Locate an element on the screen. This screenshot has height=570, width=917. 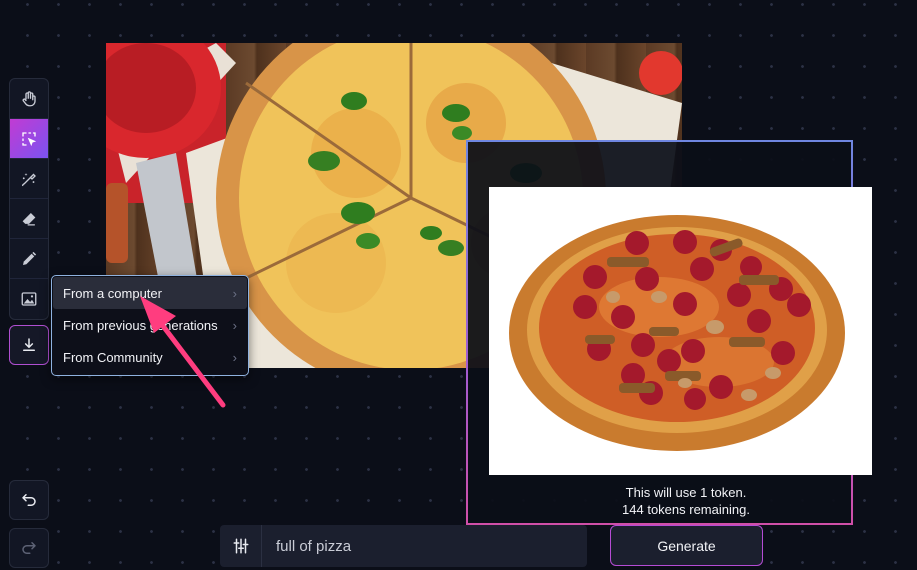
pencil-icon is located at coordinates (30, 258).